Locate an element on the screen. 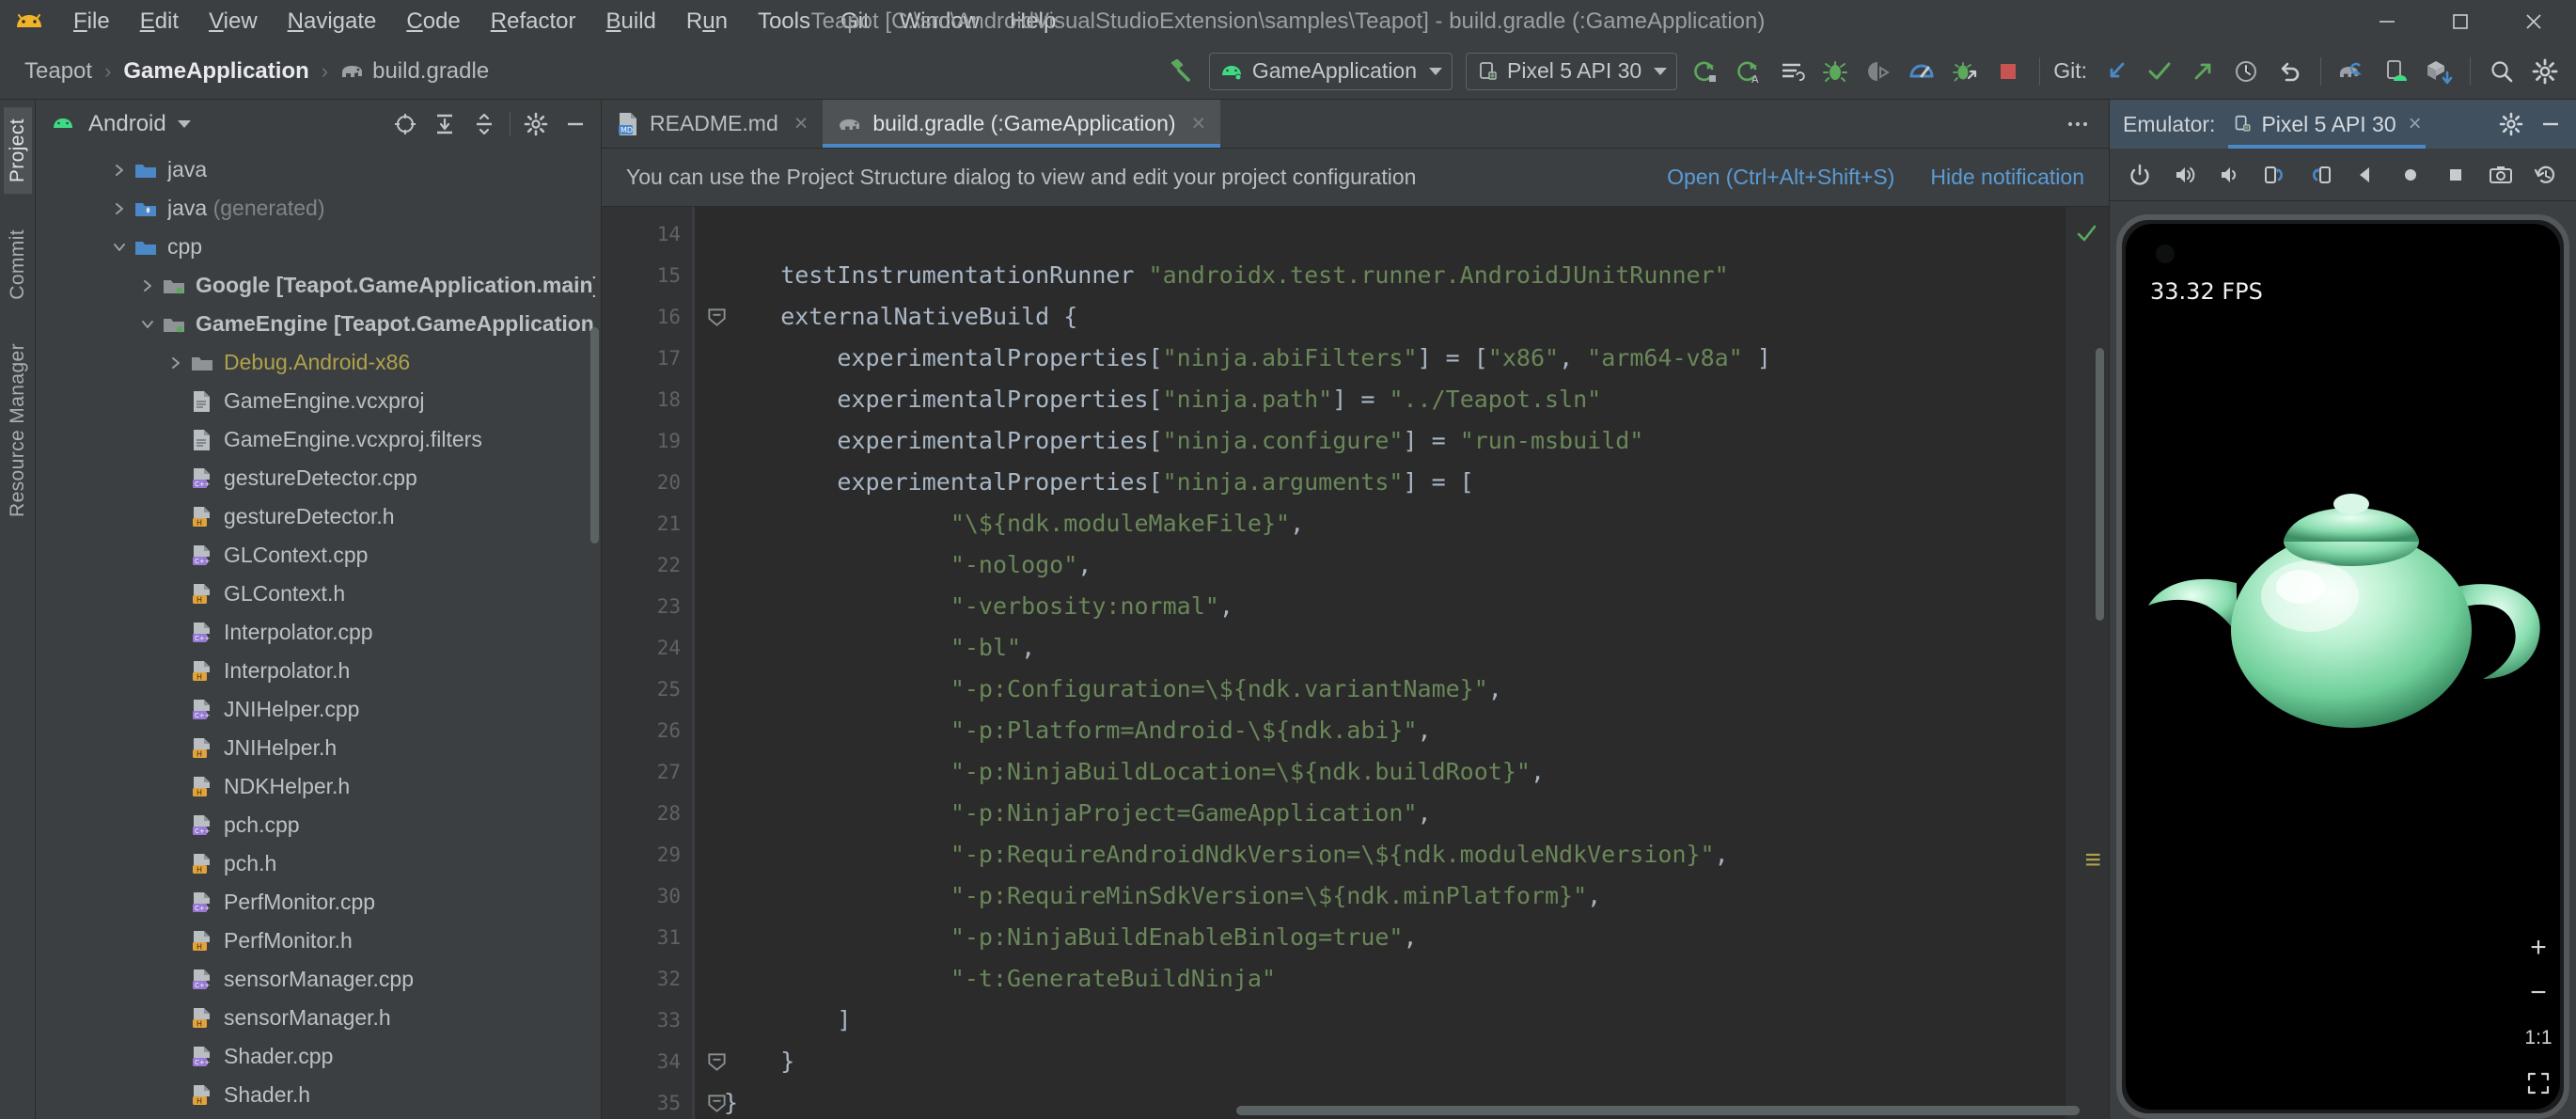  tree-node: C++ pch.cpp is located at coordinates (318, 825).